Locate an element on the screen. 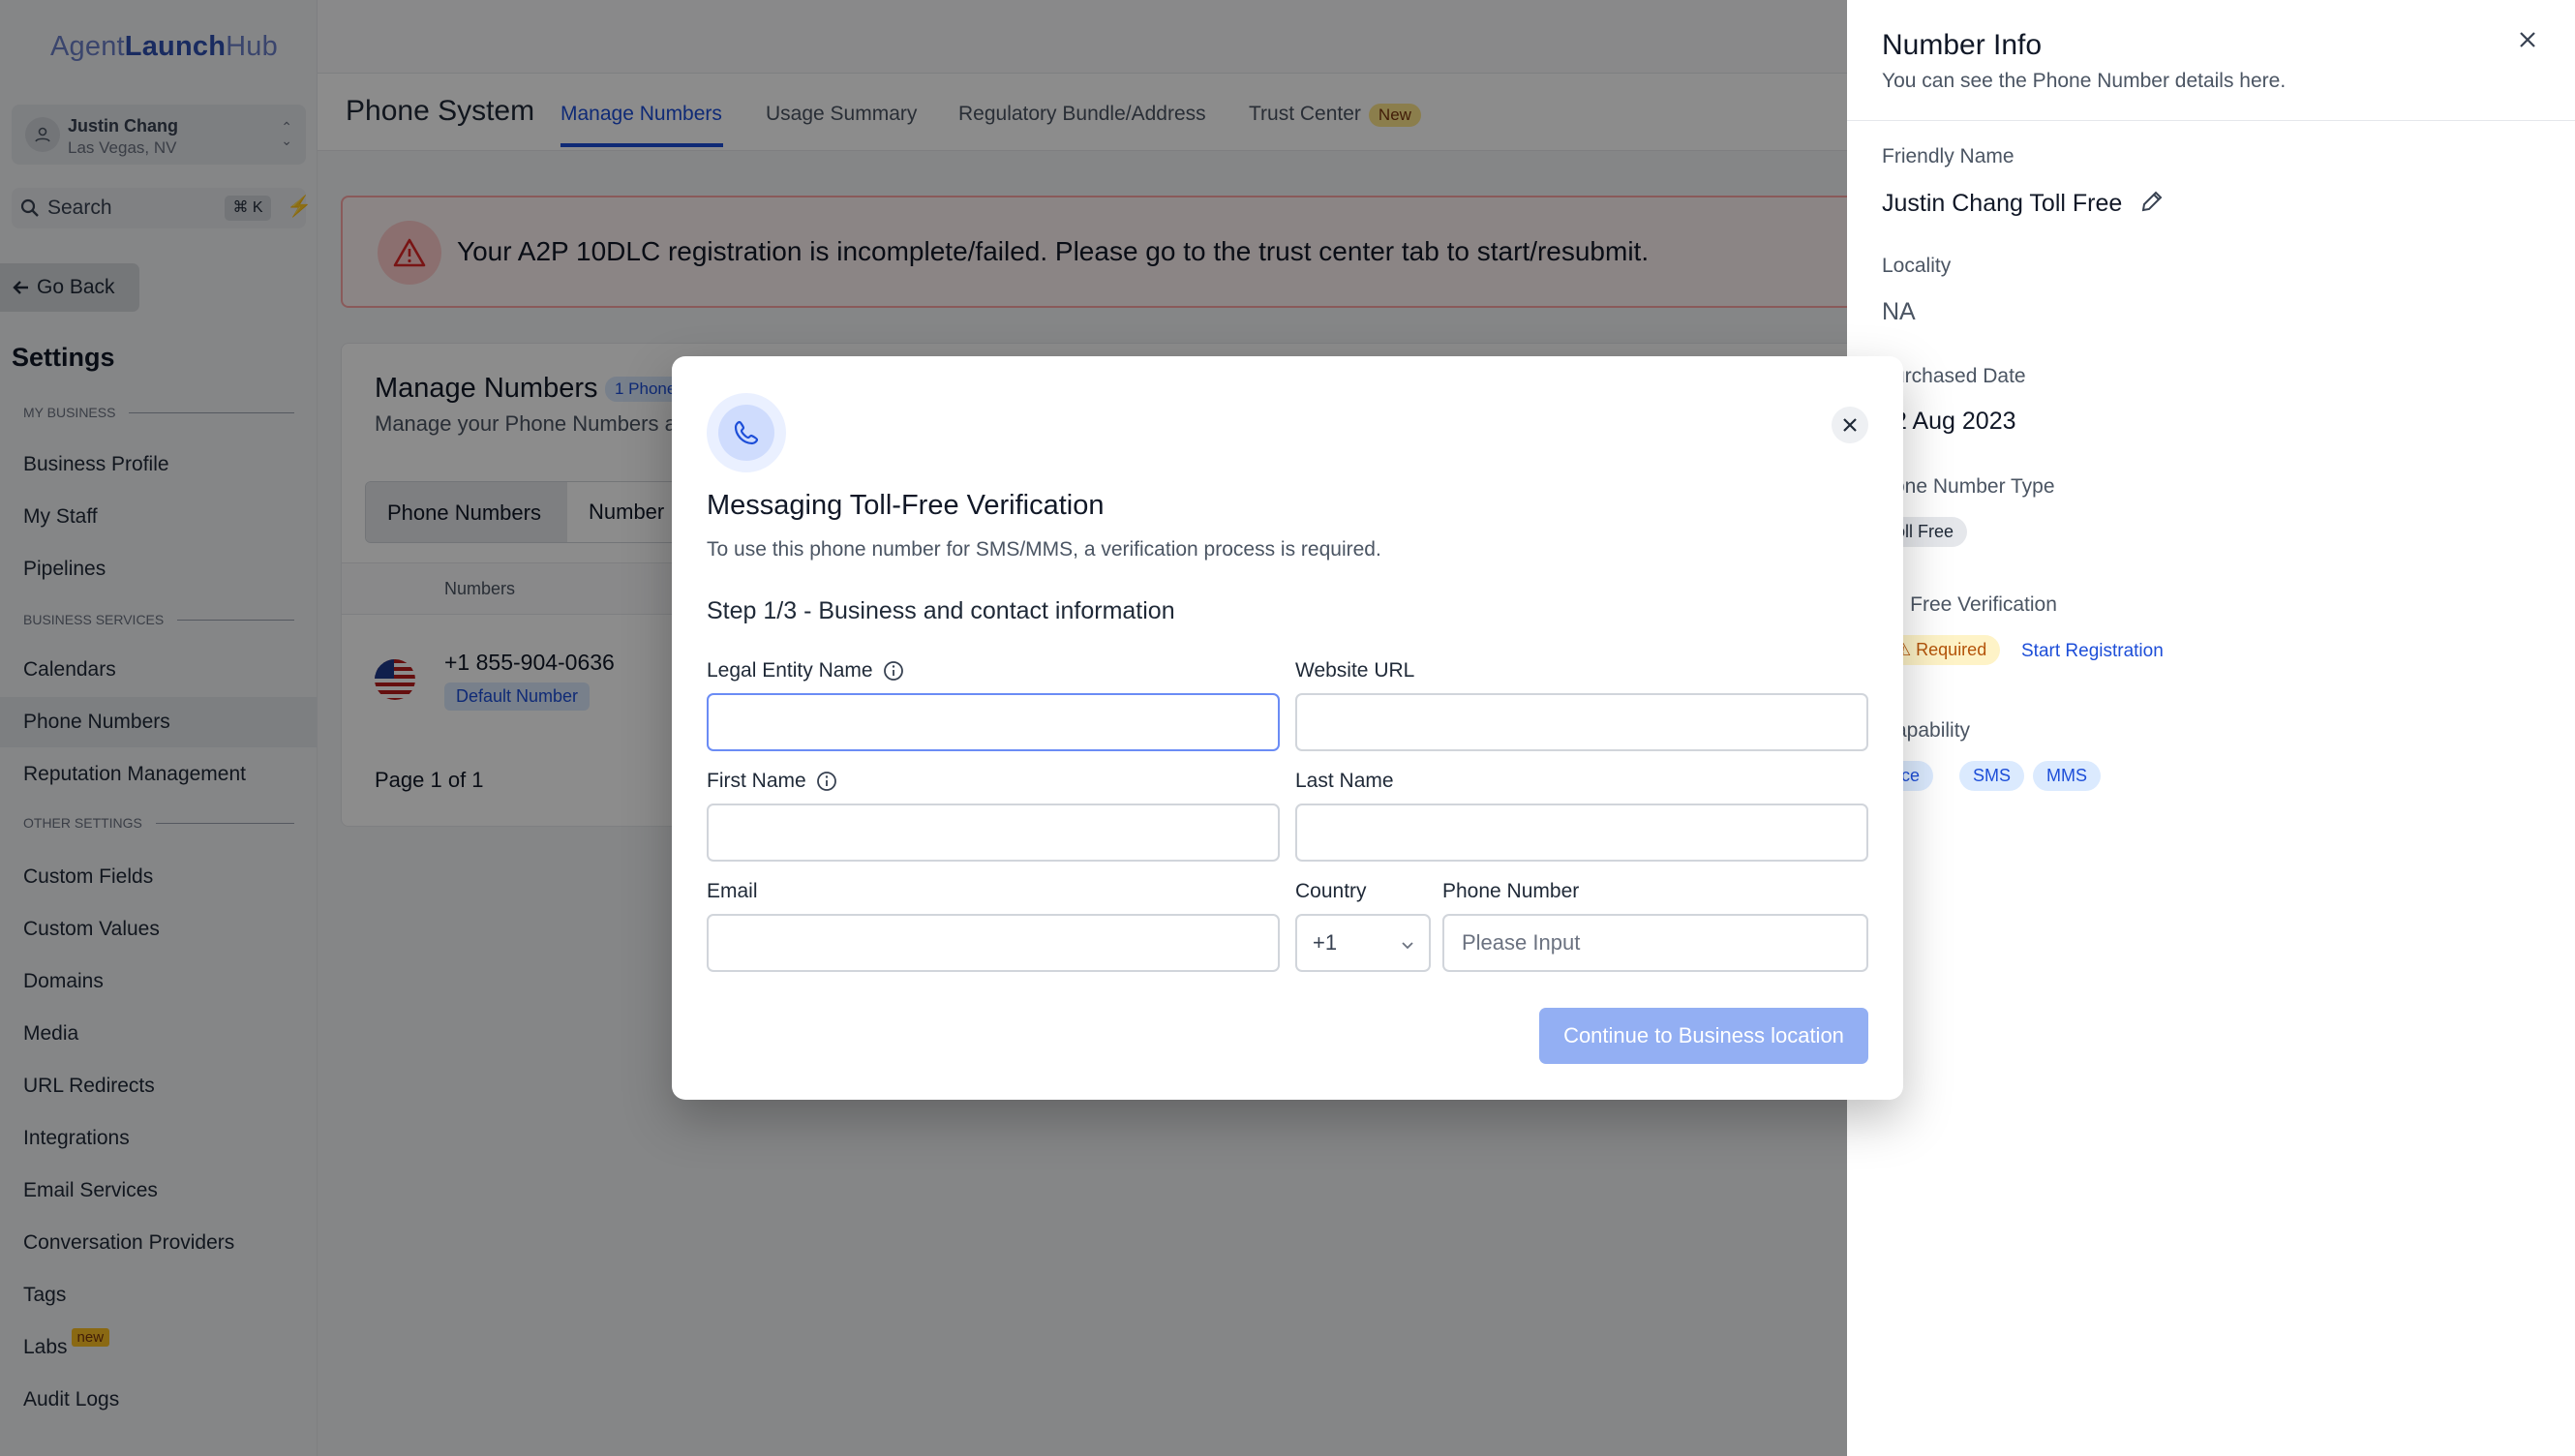 This screenshot has width=2575, height=1456. country-code-select: +1 is located at coordinates (1363, 943).